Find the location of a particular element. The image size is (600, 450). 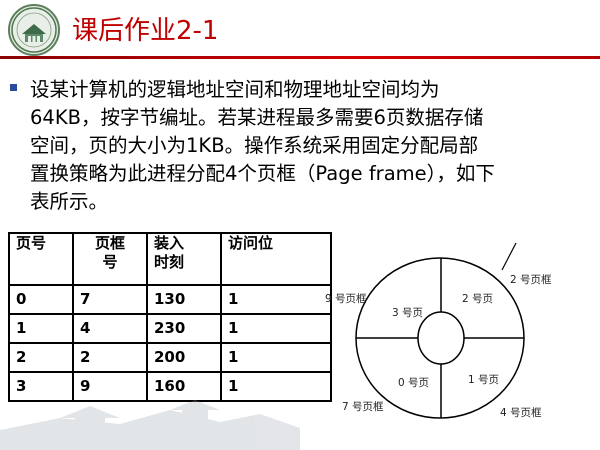

paragraph-line: 设某计算机的逻辑地址空间和物理地址空间均为 is located at coordinates (235, 89).